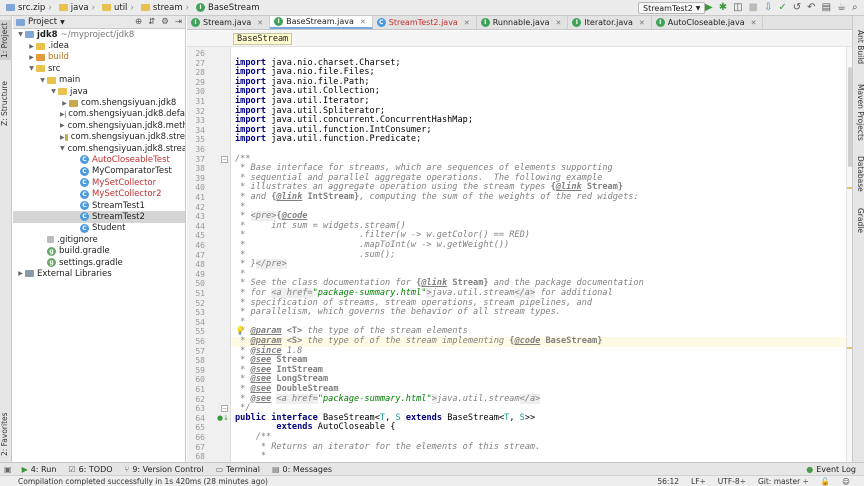  I want to click on tree-item: ▶ .idea, so click(99, 45).